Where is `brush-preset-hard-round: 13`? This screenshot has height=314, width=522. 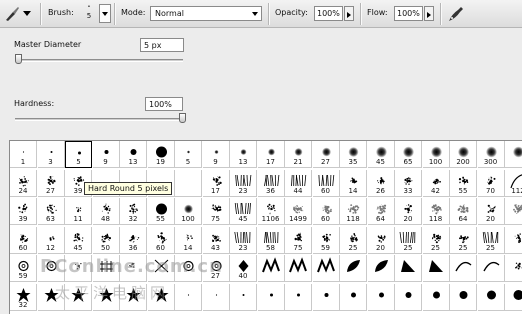
brush-preset-hard-round: 13 is located at coordinates (133, 154).